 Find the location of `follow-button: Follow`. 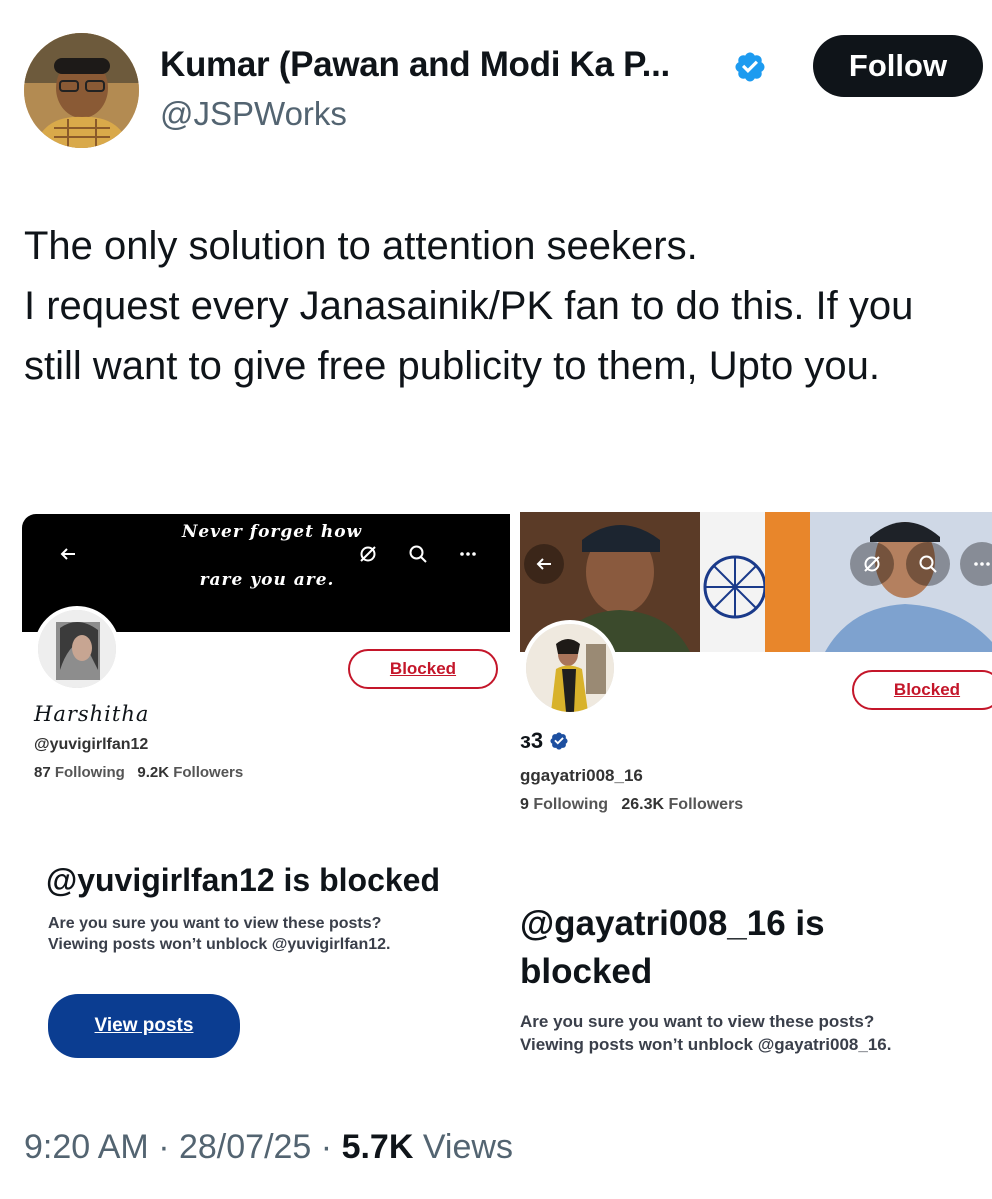

follow-button: Follow is located at coordinates (898, 66).